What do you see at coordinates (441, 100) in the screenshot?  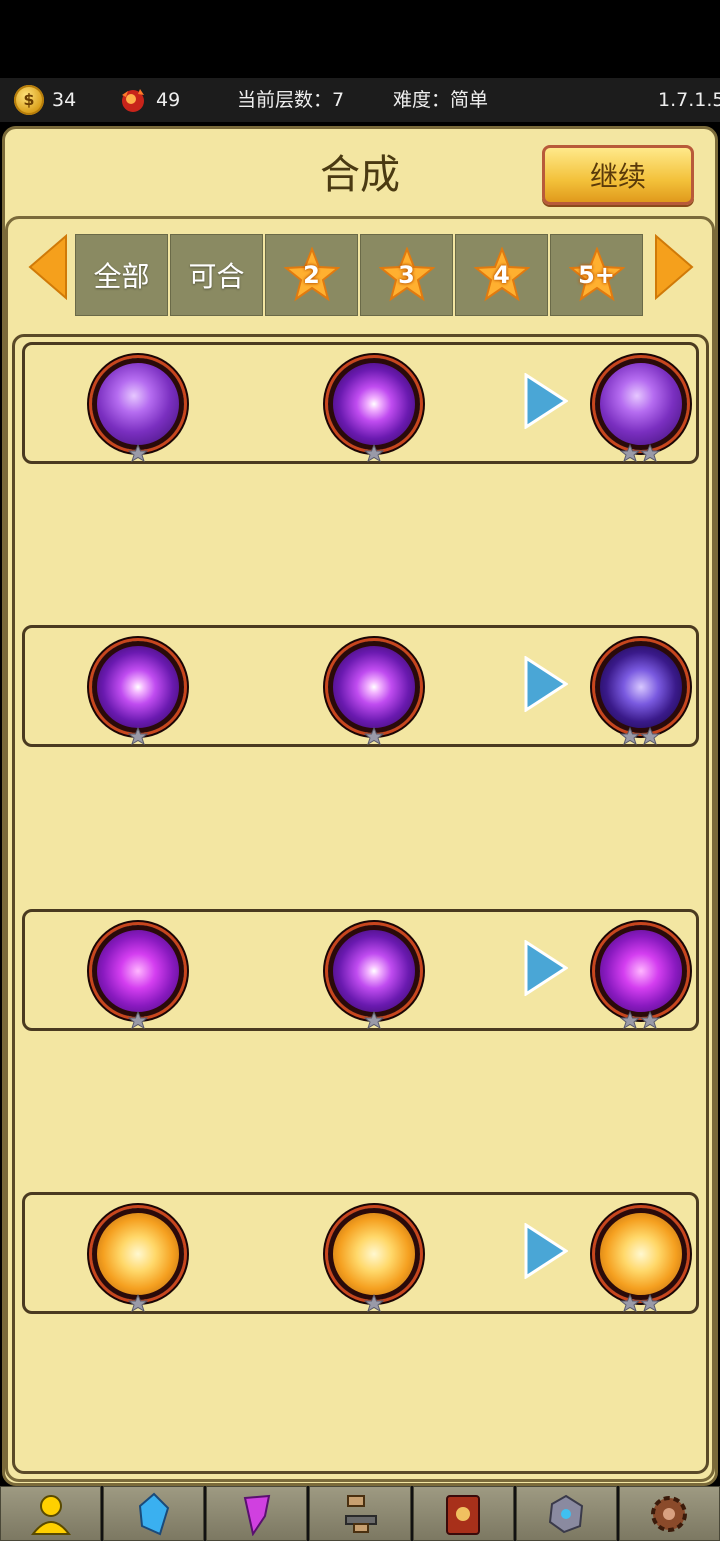 I see `difficulty-label: 难度：简单` at bounding box center [441, 100].